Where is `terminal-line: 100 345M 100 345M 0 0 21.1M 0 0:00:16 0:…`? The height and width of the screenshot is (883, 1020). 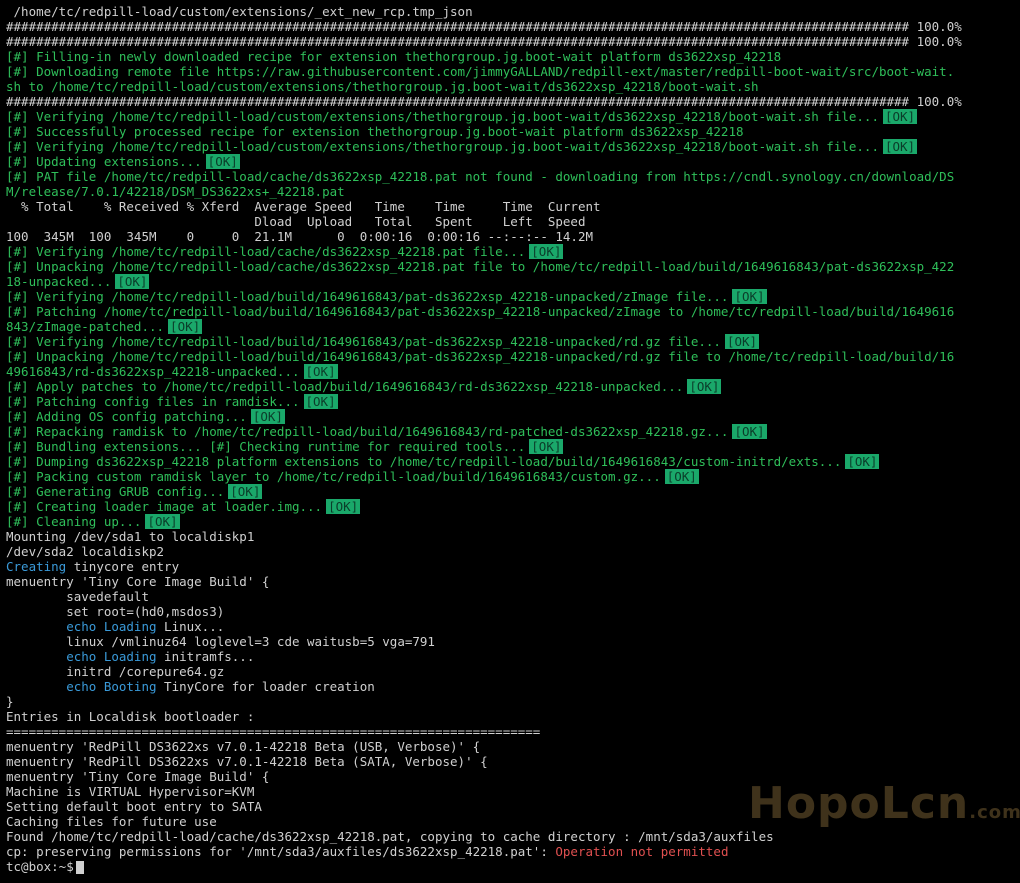 terminal-line: 100 345M 100 345M 0 0 21.1M 0 0:00:16 0:… is located at coordinates (512, 236).